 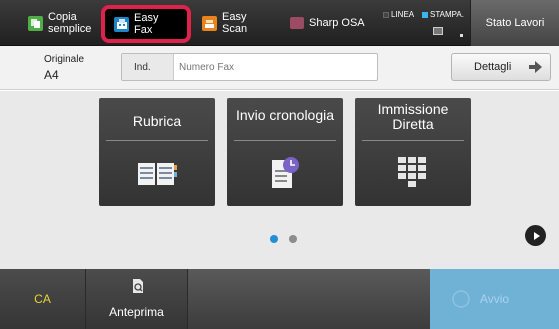 I want to click on original-label: Originale, so click(x=64, y=59).